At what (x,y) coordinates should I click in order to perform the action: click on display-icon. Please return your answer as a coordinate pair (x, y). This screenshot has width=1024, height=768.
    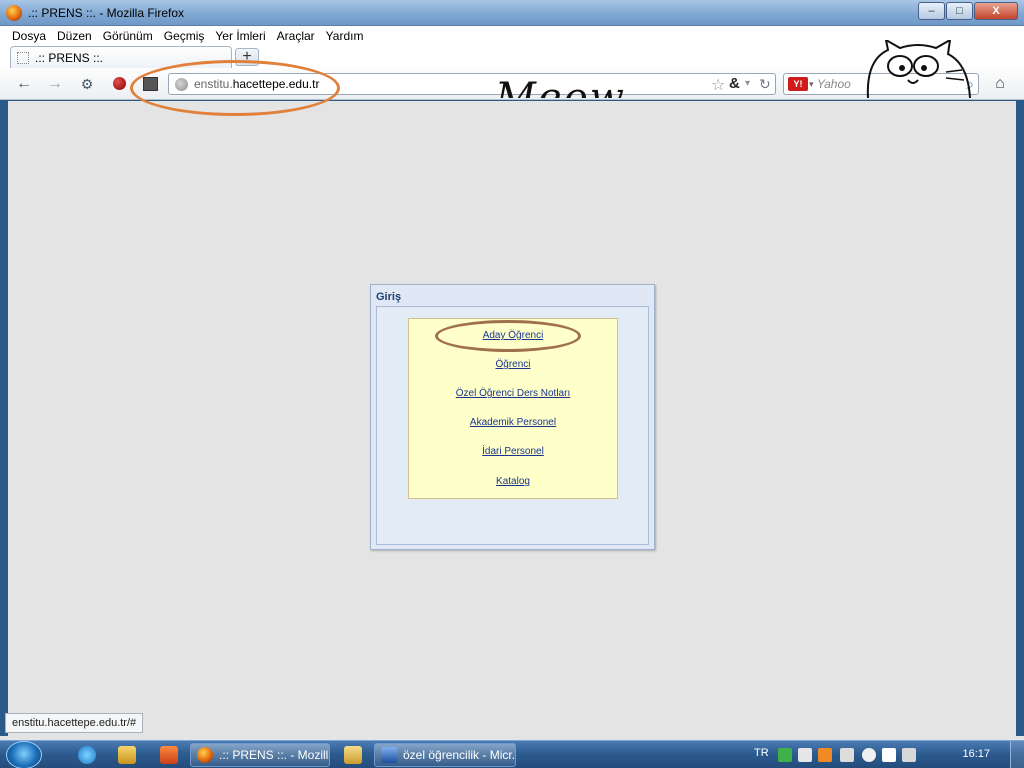
    Looking at the image, I should click on (909, 755).